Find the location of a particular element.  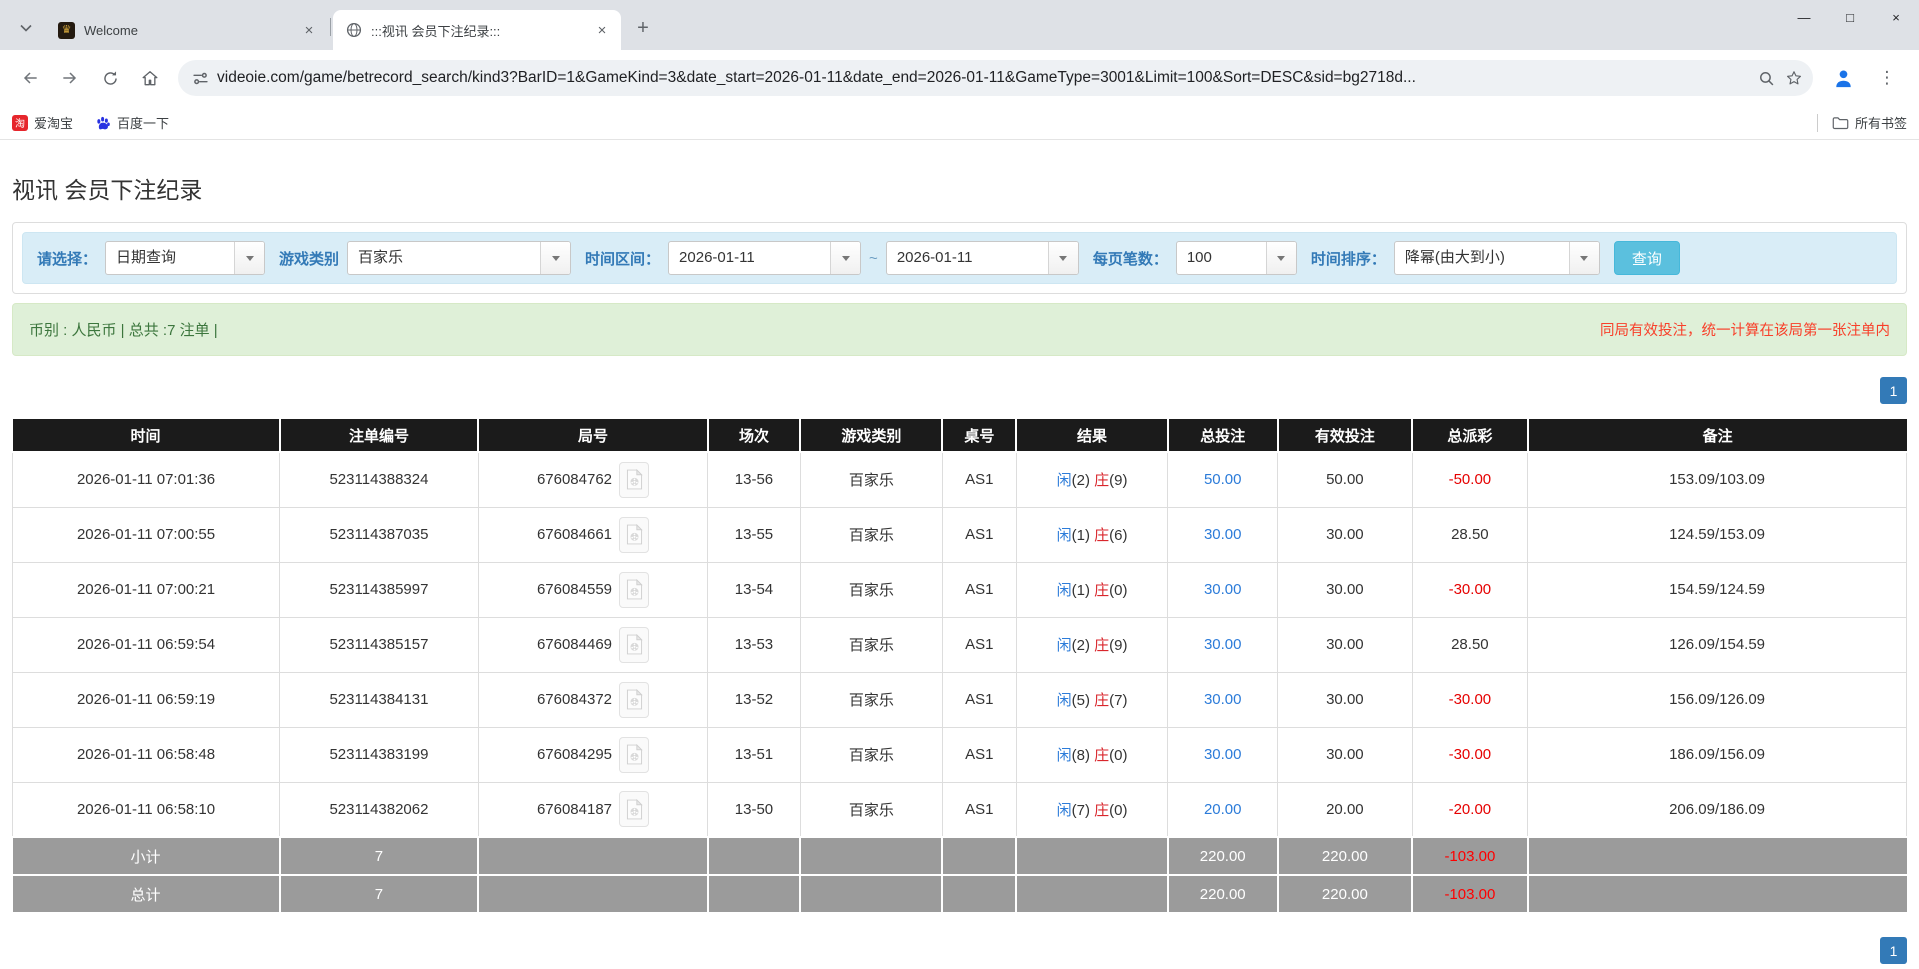

bookmark-taobao: 淘 爱淘宝 is located at coordinates (42, 122).